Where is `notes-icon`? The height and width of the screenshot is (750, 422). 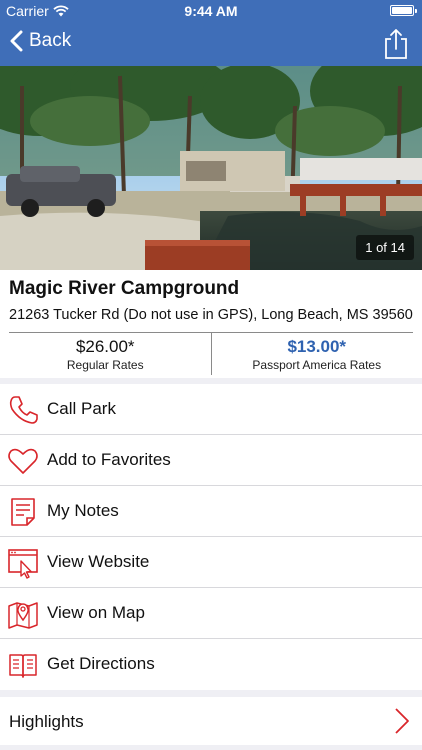
notes-icon is located at coordinates (23, 512).